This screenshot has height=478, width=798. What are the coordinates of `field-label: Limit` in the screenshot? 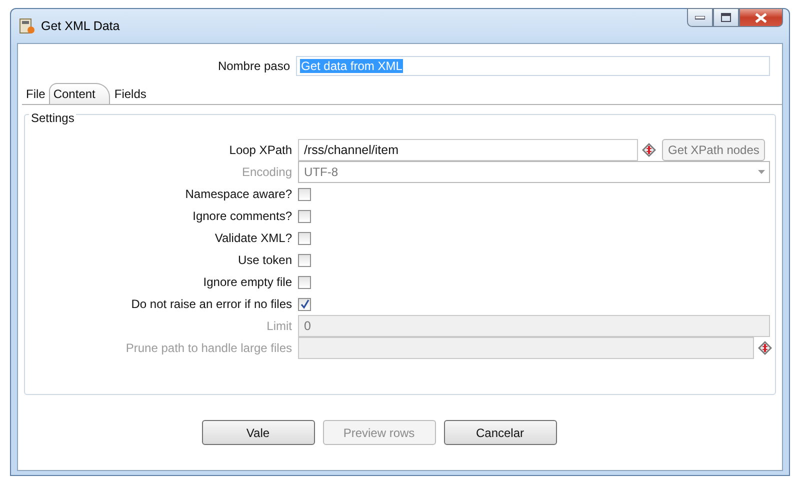 It's located at (279, 326).